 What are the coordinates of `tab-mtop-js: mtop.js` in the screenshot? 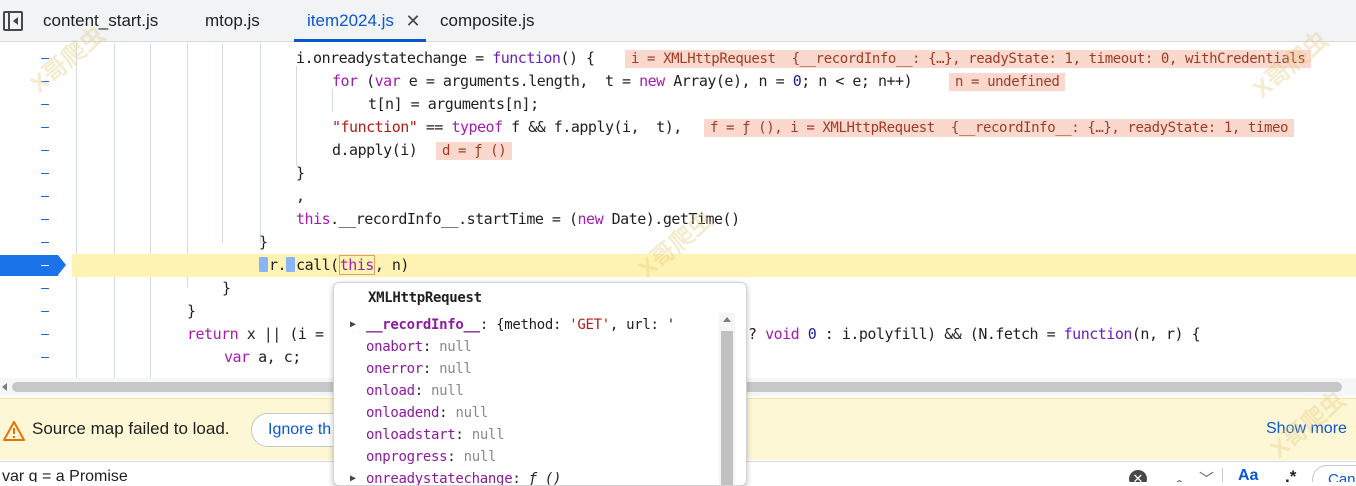 It's located at (232, 21).